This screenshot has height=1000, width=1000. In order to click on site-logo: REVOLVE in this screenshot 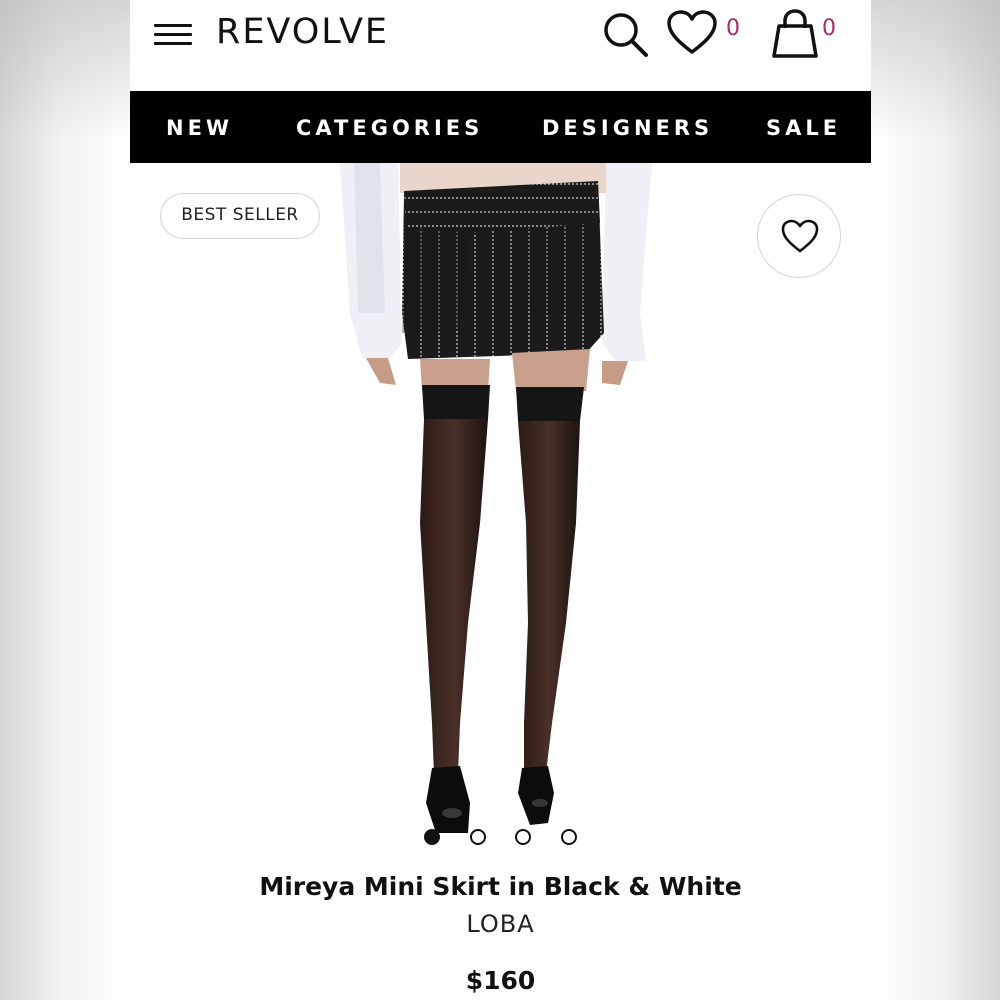, I will do `click(302, 32)`.